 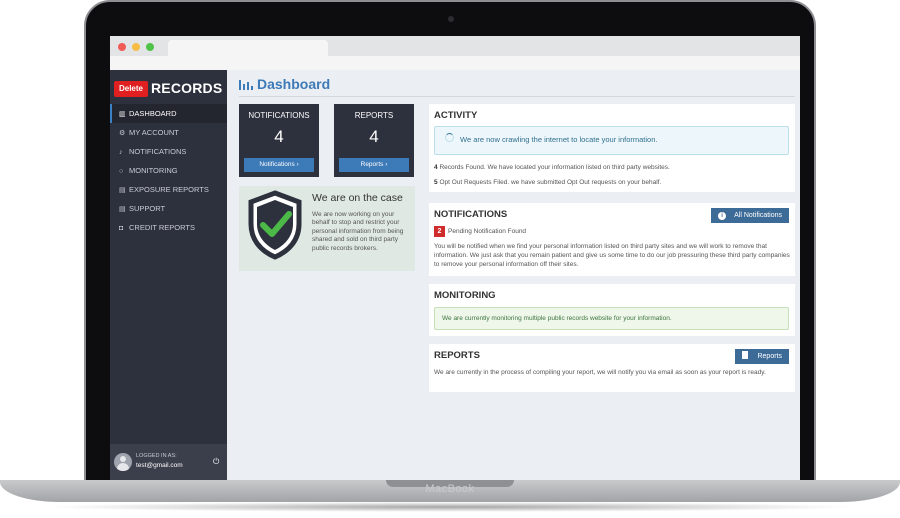 I want to click on stat-label: NOTIFICATIONS, so click(x=279, y=115).